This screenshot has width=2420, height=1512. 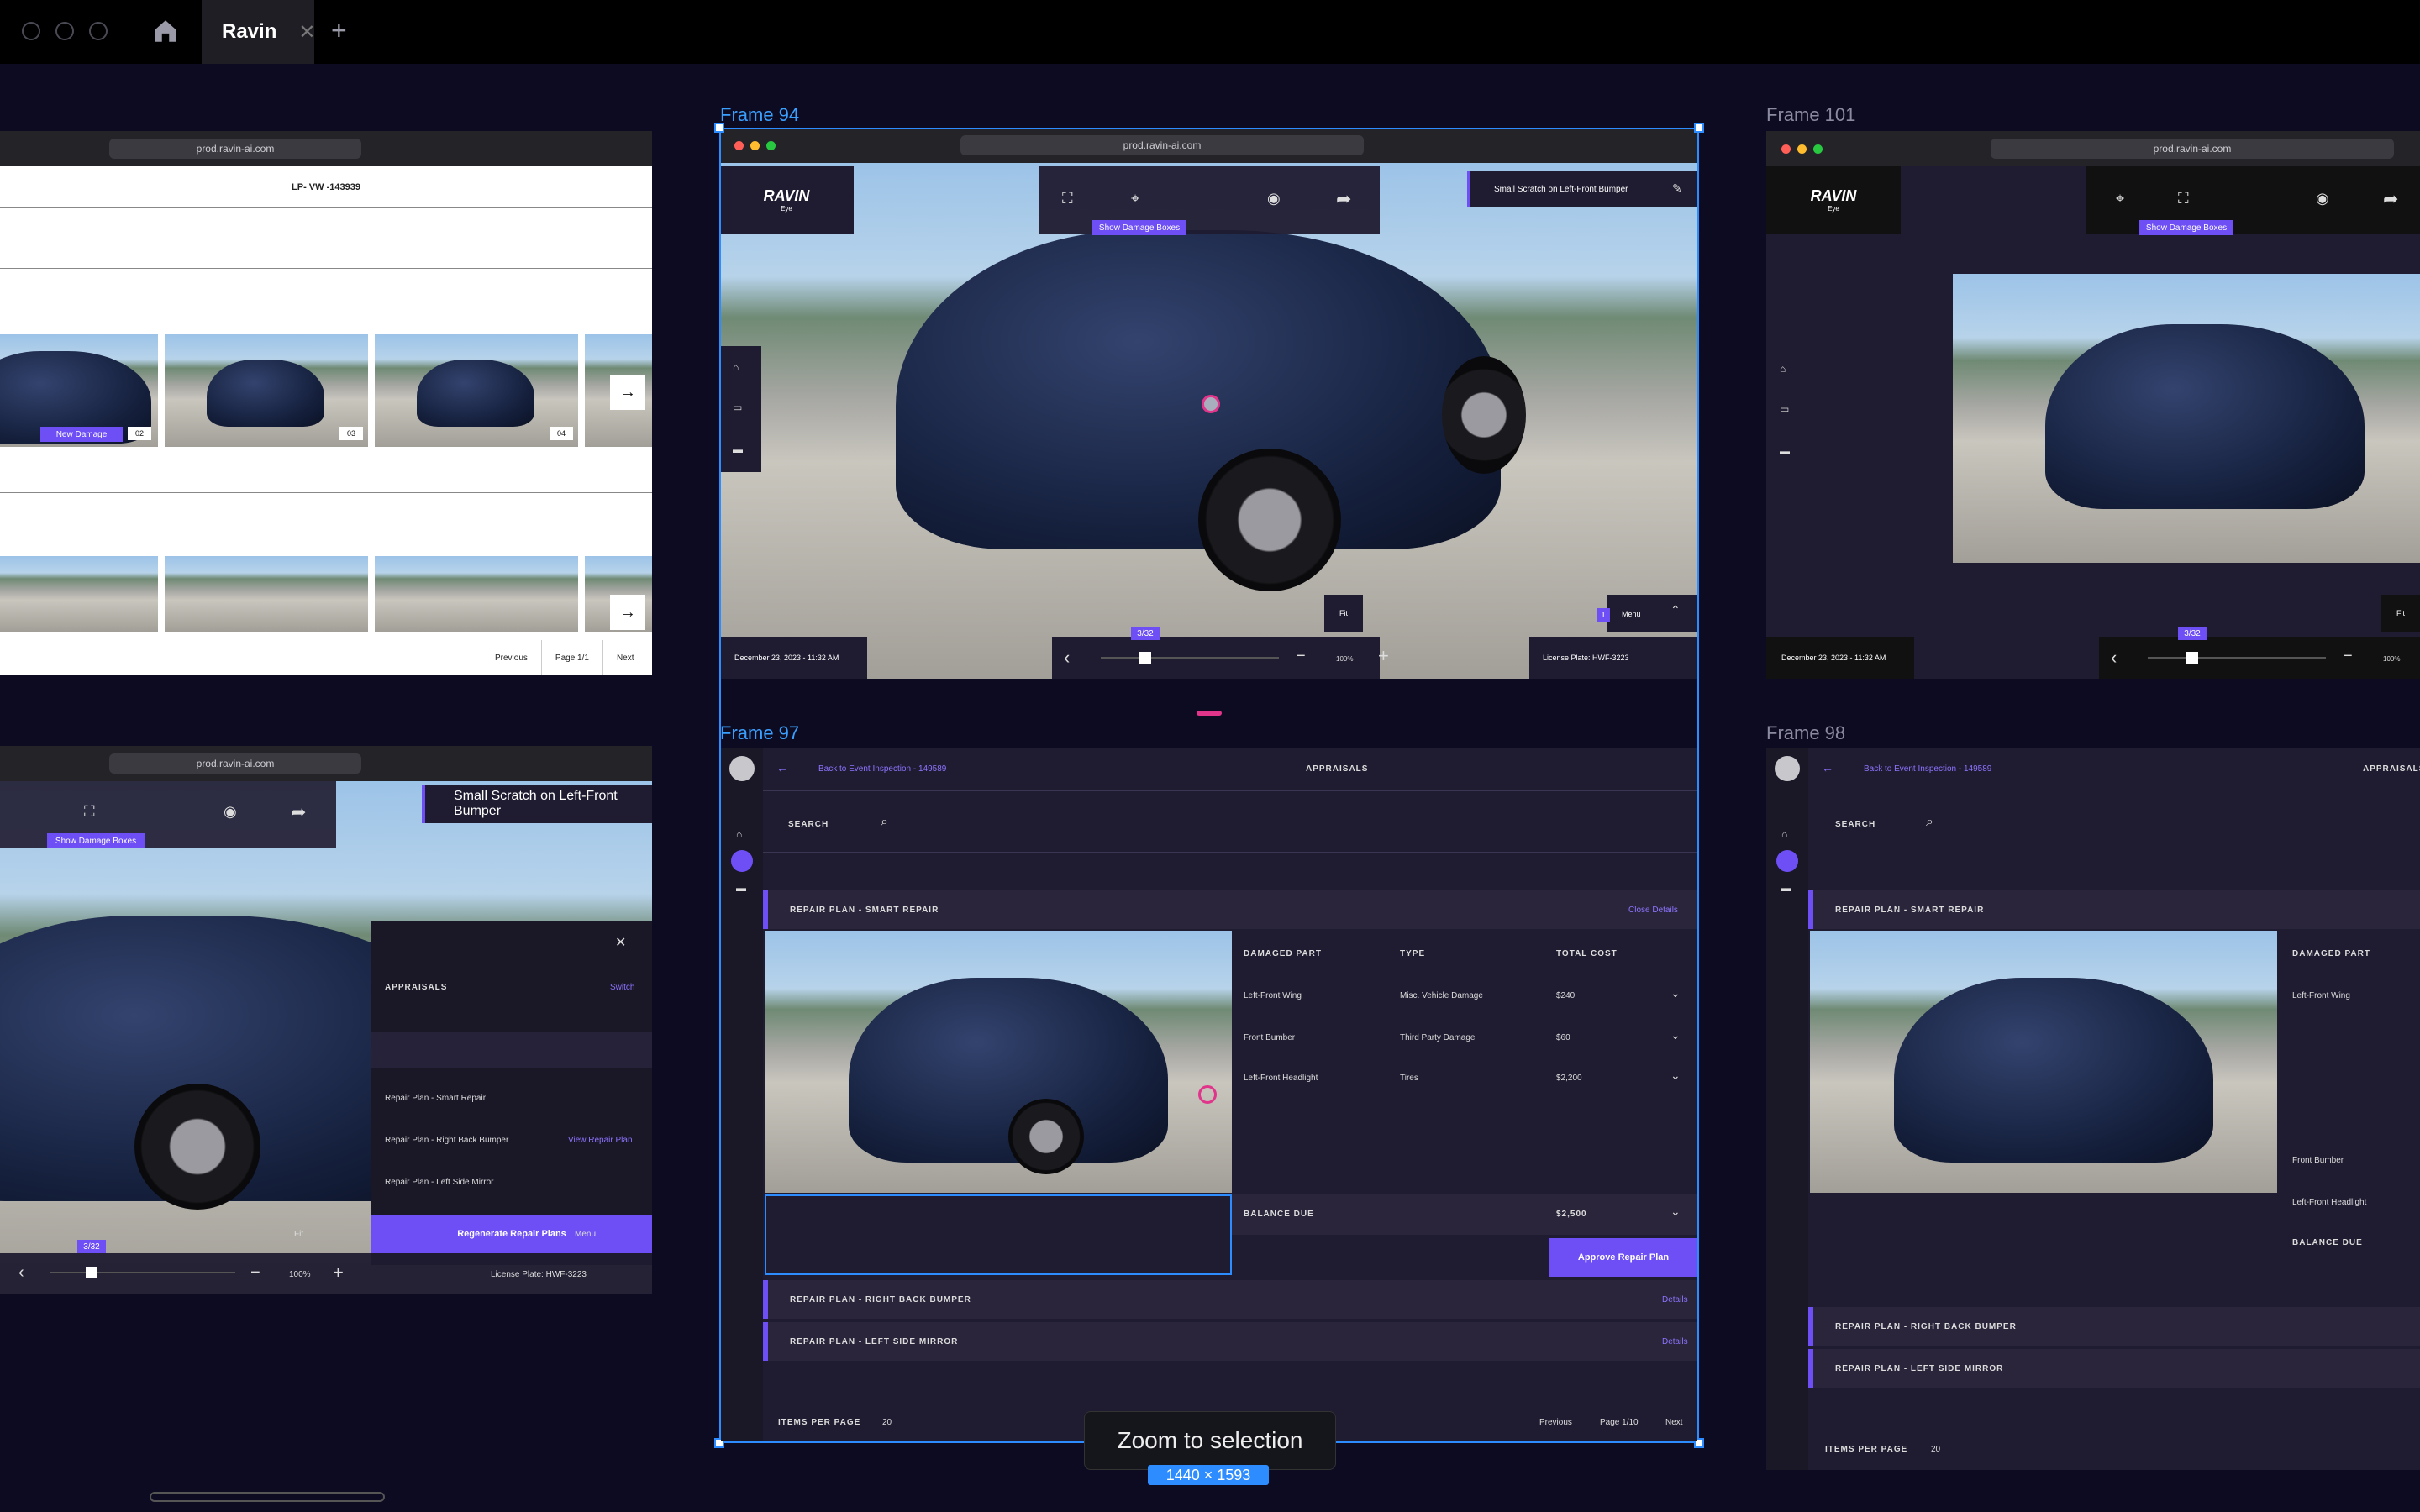 What do you see at coordinates (31, 31) in the screenshot?
I see `window-close-control` at bounding box center [31, 31].